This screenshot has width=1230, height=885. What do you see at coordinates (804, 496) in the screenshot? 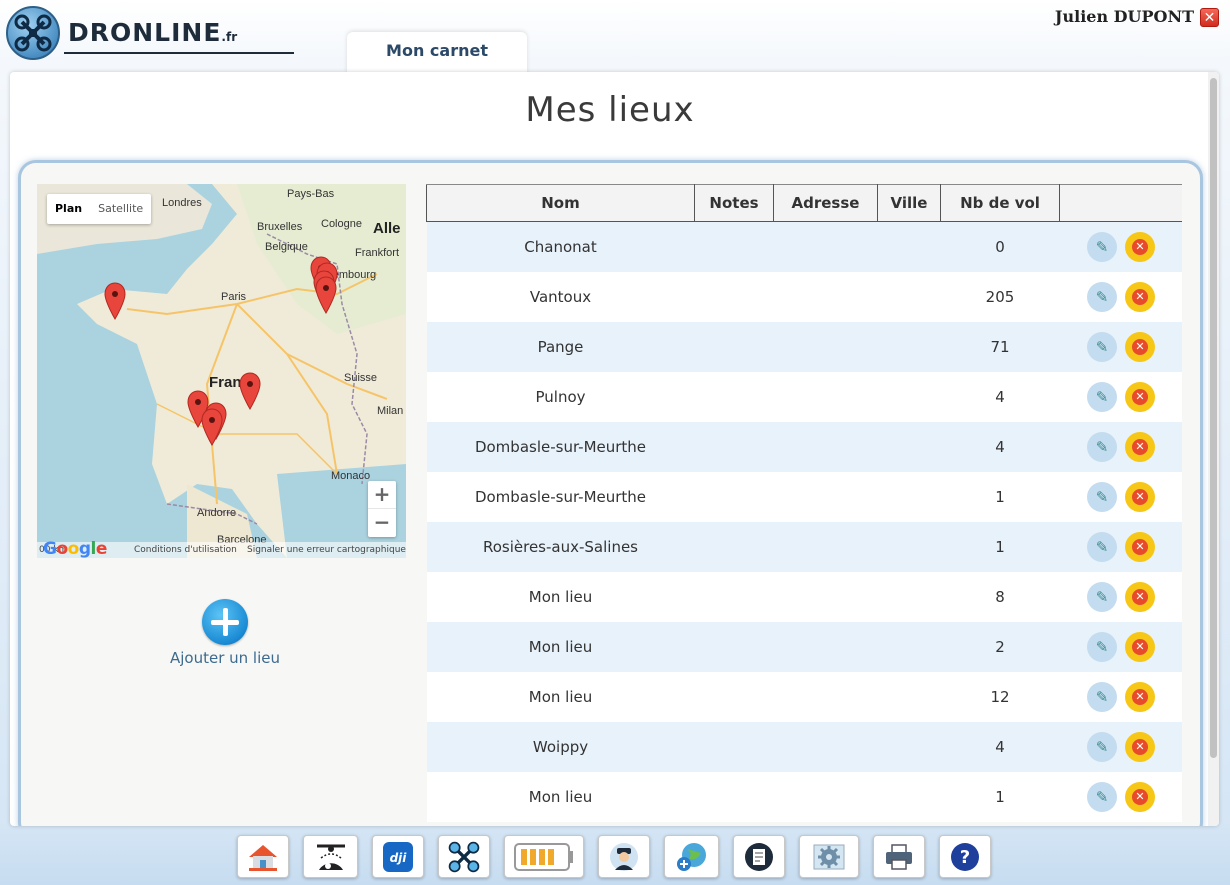
I see `table-row: Dombasle-sur-Meurthe 1 ✎ ✕` at bounding box center [804, 496].